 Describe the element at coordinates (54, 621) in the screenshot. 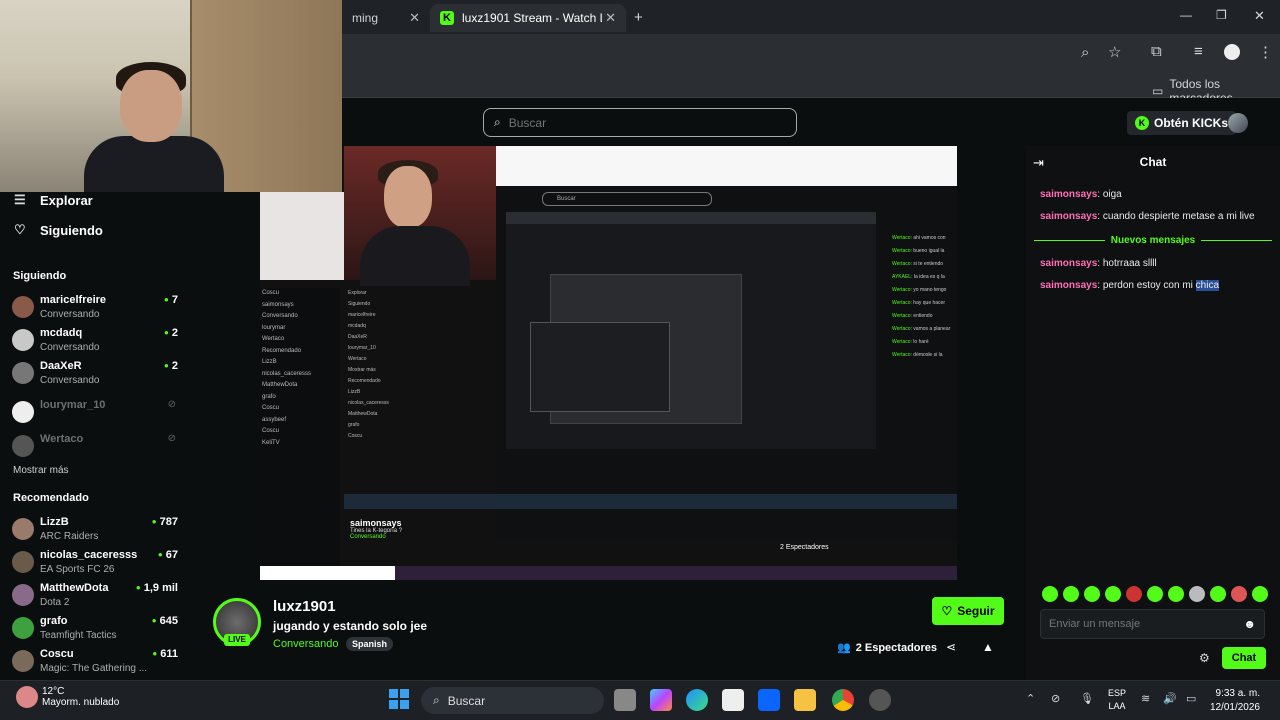

I see `channel-name: grafo` at that location.